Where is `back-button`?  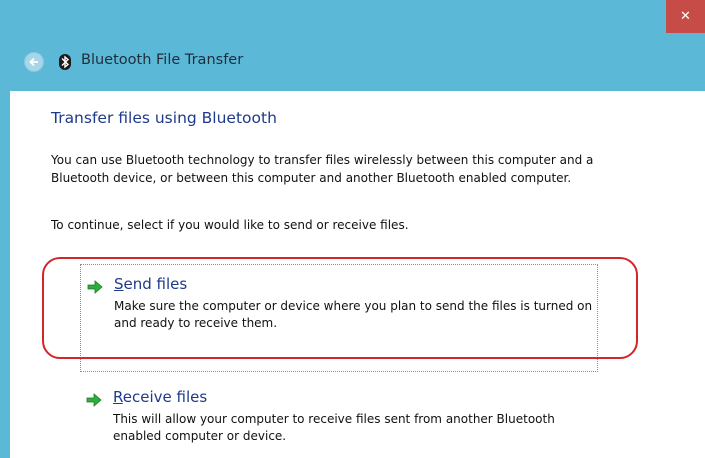 back-button is located at coordinates (34, 62).